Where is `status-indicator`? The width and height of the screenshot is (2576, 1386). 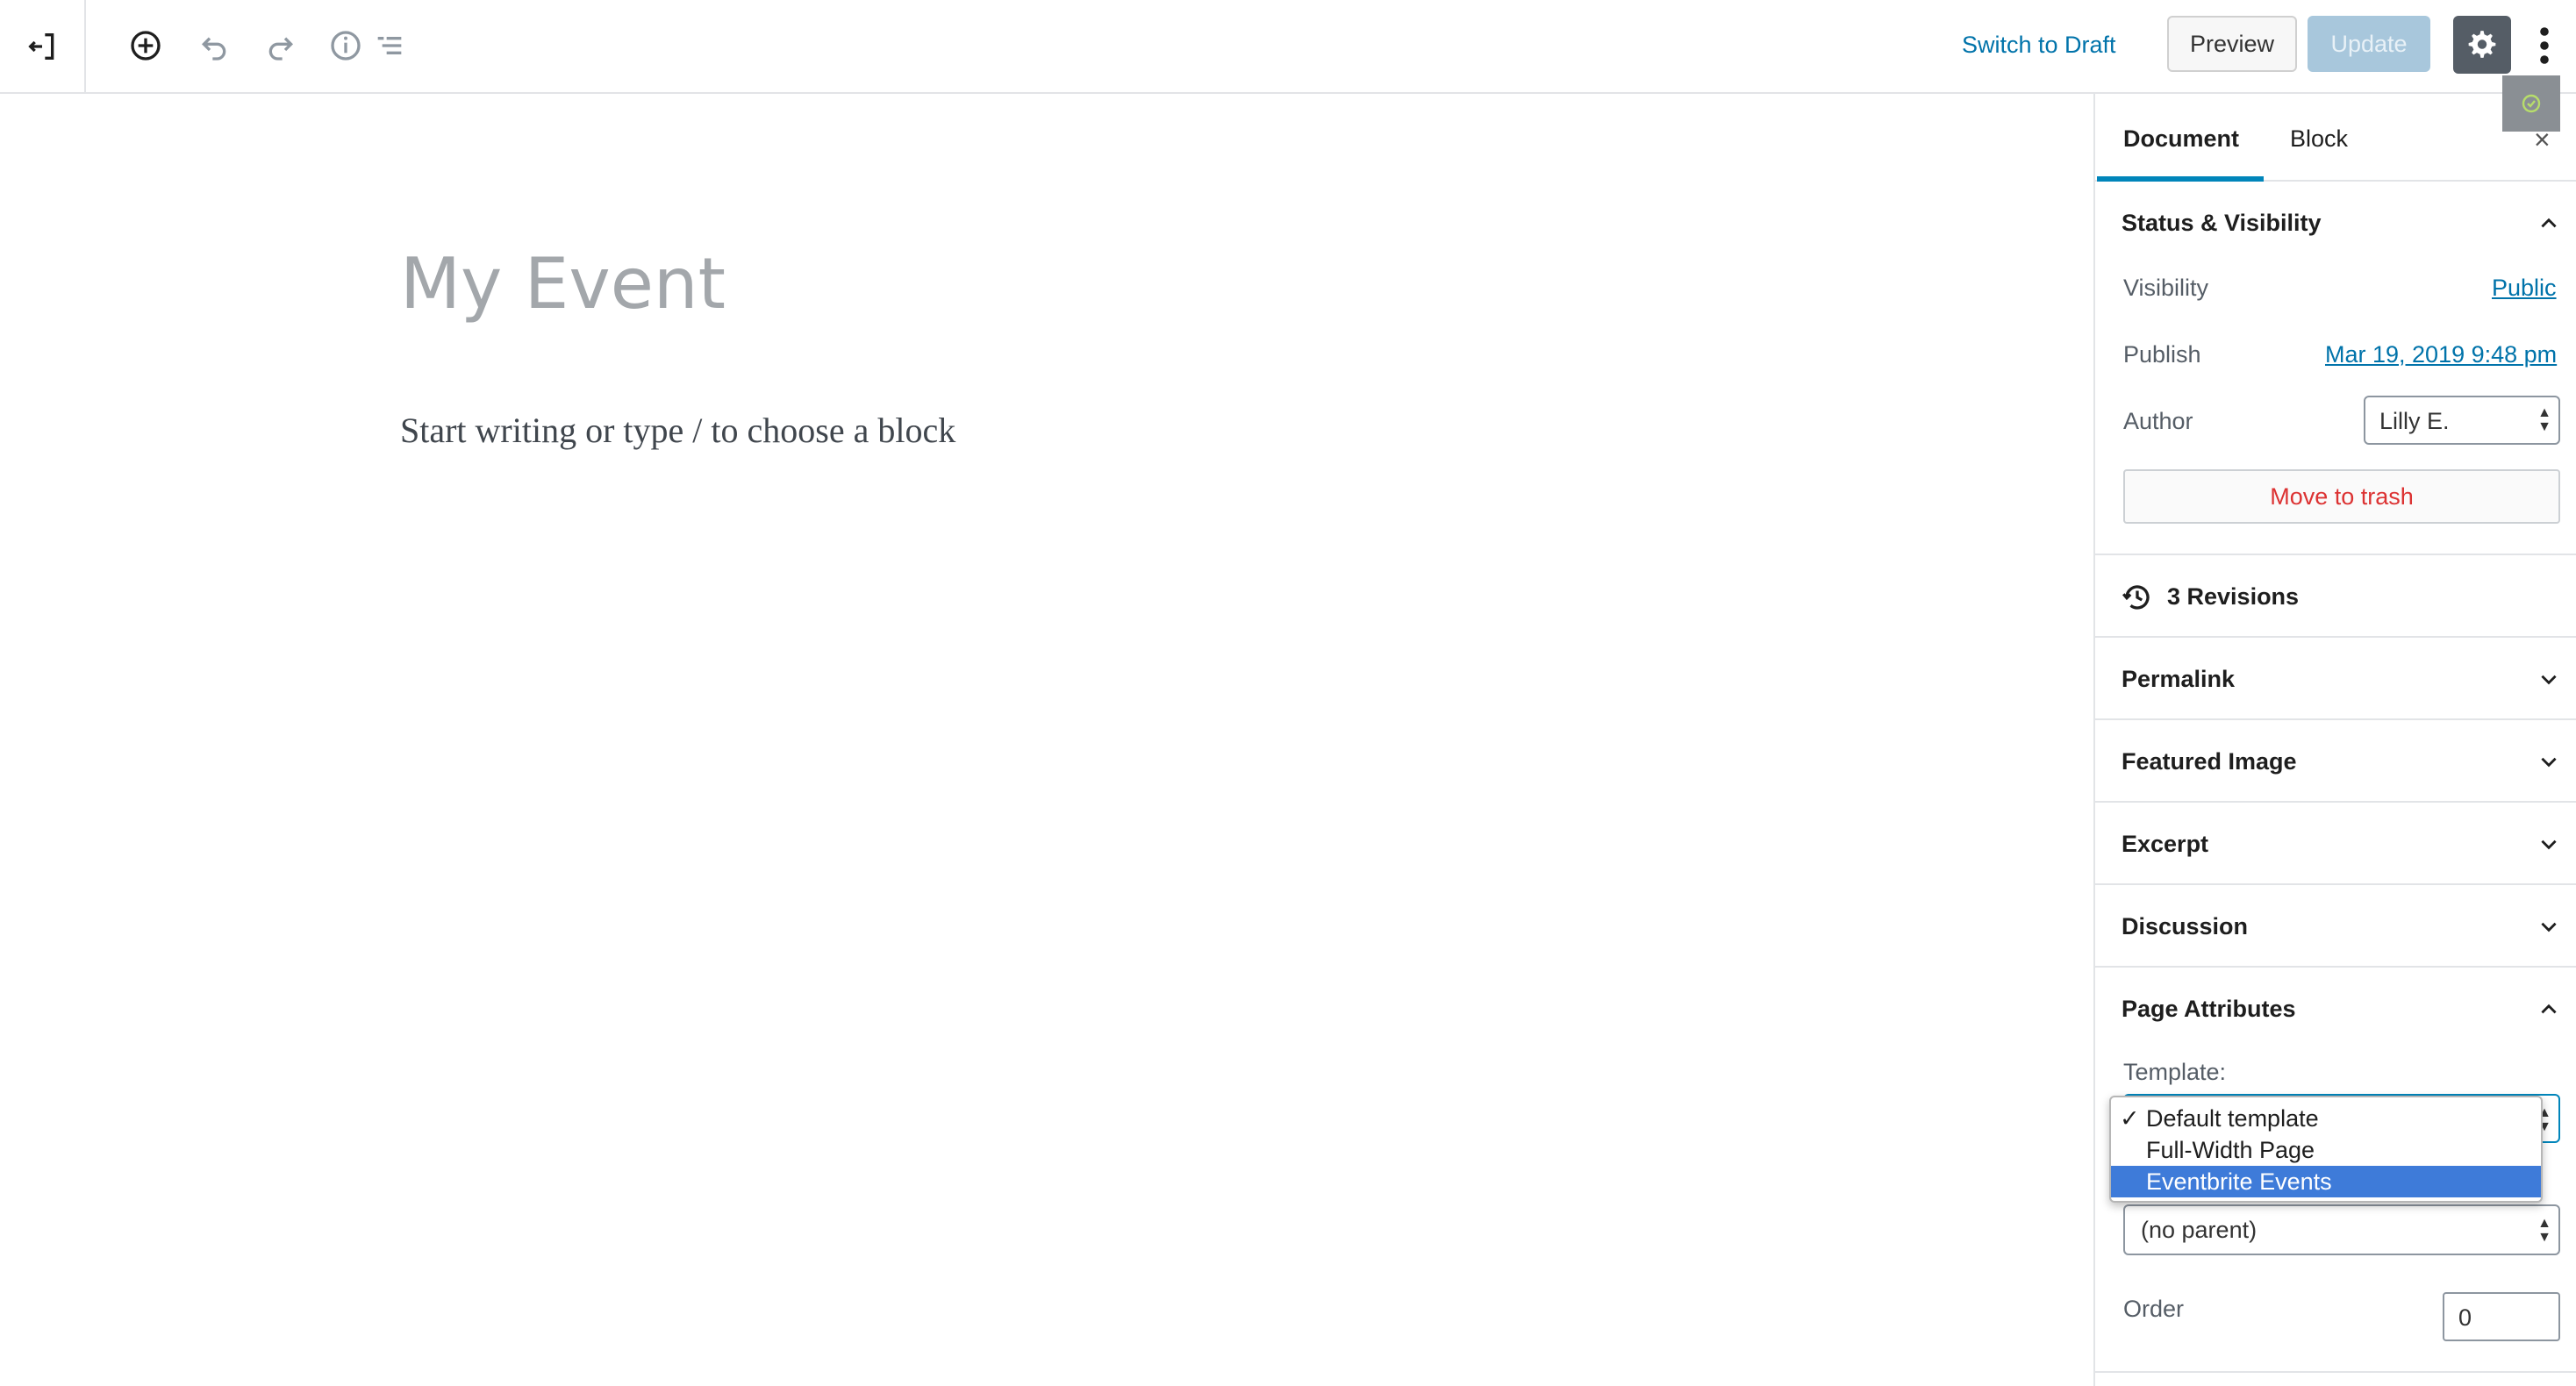
status-indicator is located at coordinates (2531, 104).